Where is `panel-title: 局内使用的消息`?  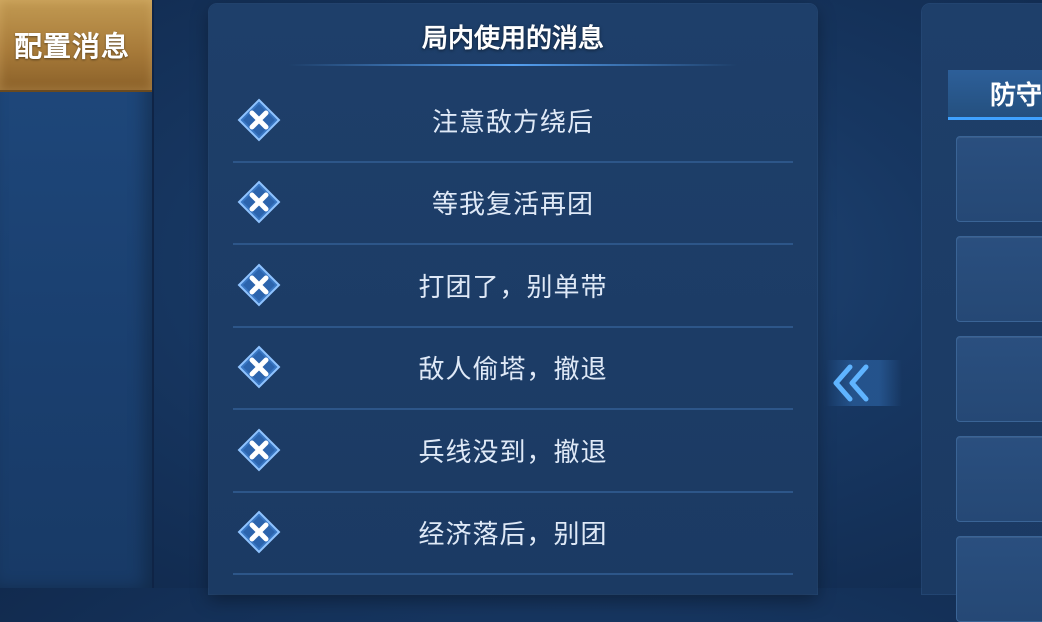 panel-title: 局内使用的消息 is located at coordinates (512, 39).